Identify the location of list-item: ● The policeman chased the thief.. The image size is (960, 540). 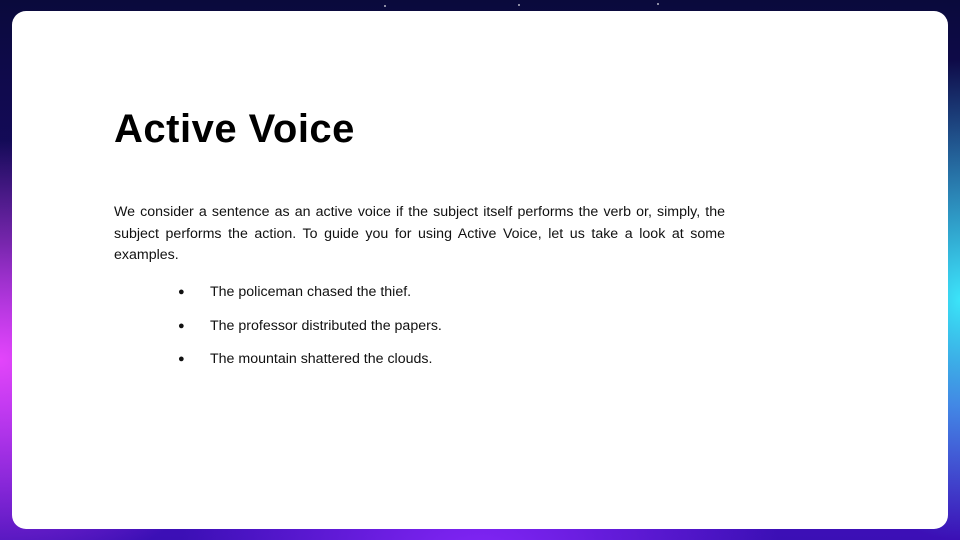
(310, 292).